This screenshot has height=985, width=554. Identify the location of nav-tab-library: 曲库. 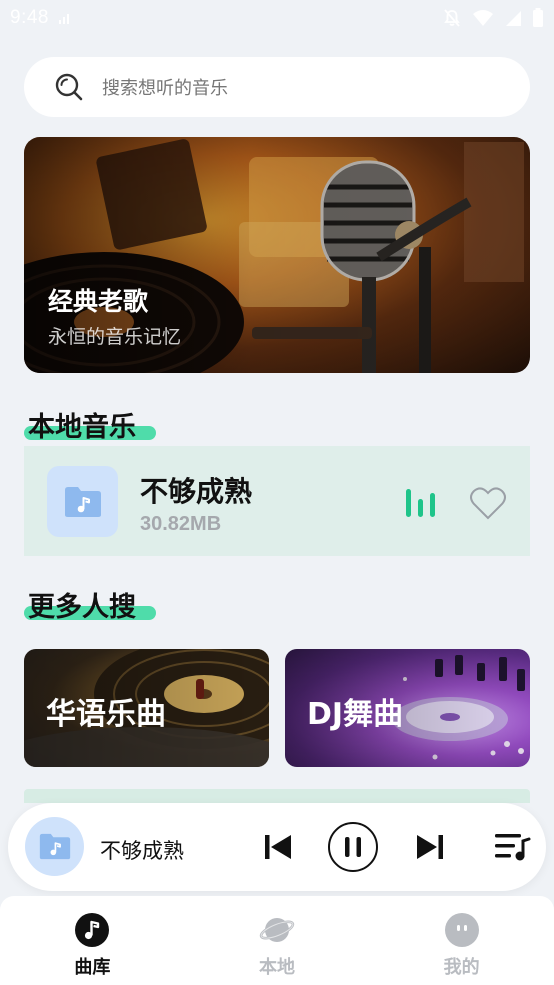
(92, 940).